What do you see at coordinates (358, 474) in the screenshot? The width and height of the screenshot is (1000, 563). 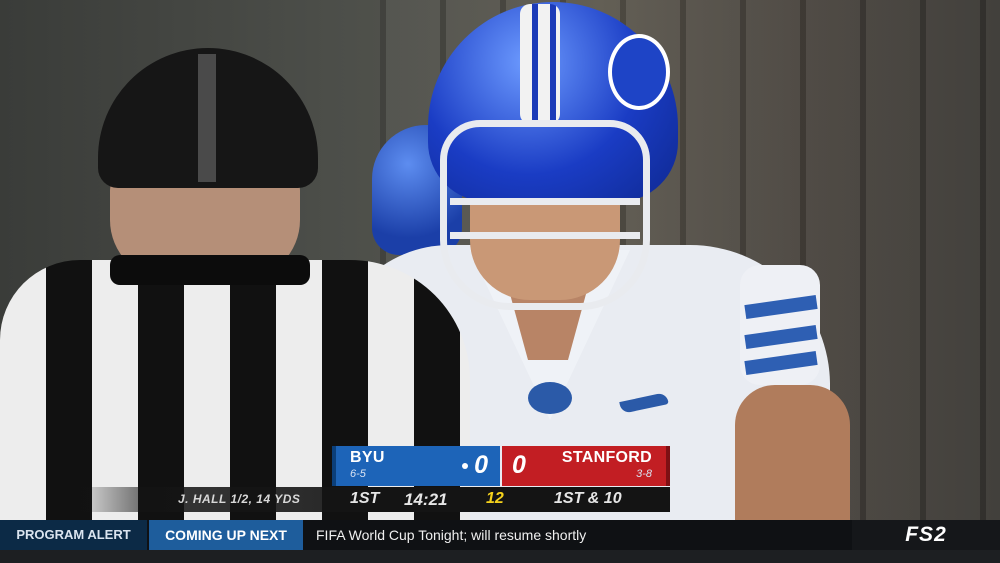 I see `away-team-record: 6-5` at bounding box center [358, 474].